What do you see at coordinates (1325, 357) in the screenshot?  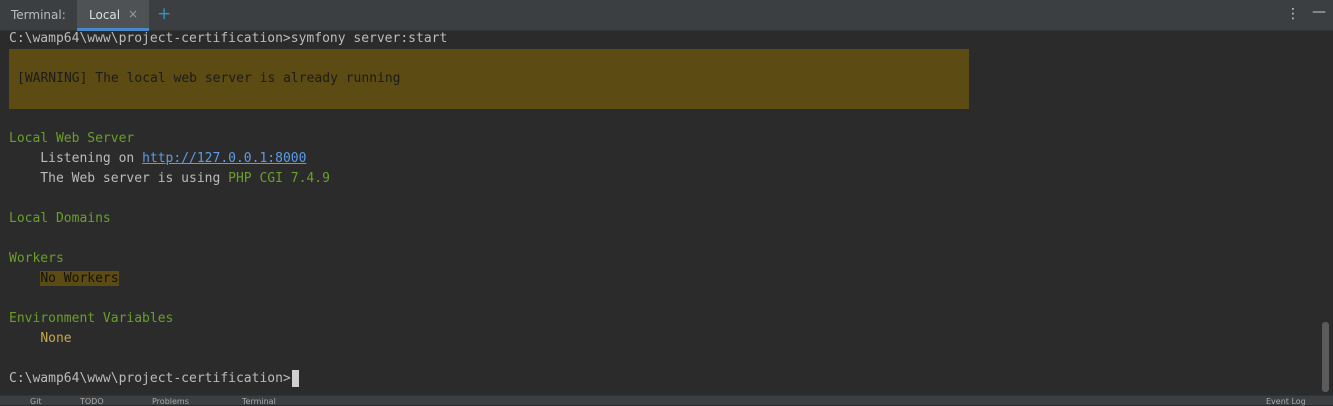 I see `vertical-scrollbar` at bounding box center [1325, 357].